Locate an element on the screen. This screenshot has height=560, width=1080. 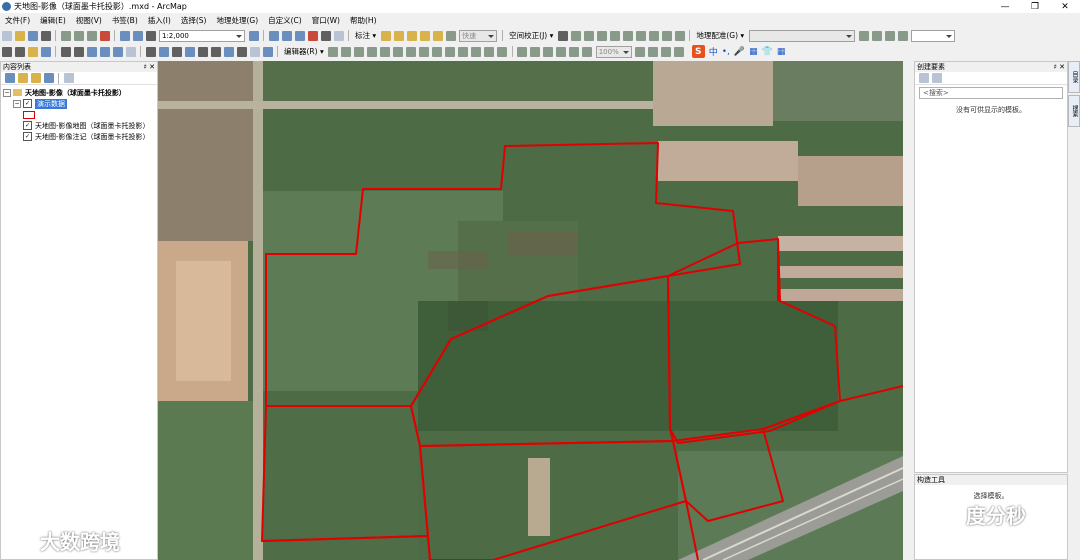
toggle-draft-mode-icon is located at coordinates (640, 51).